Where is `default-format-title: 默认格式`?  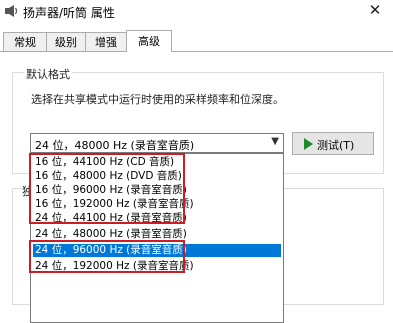 default-format-title: 默认格式 is located at coordinates (48, 74).